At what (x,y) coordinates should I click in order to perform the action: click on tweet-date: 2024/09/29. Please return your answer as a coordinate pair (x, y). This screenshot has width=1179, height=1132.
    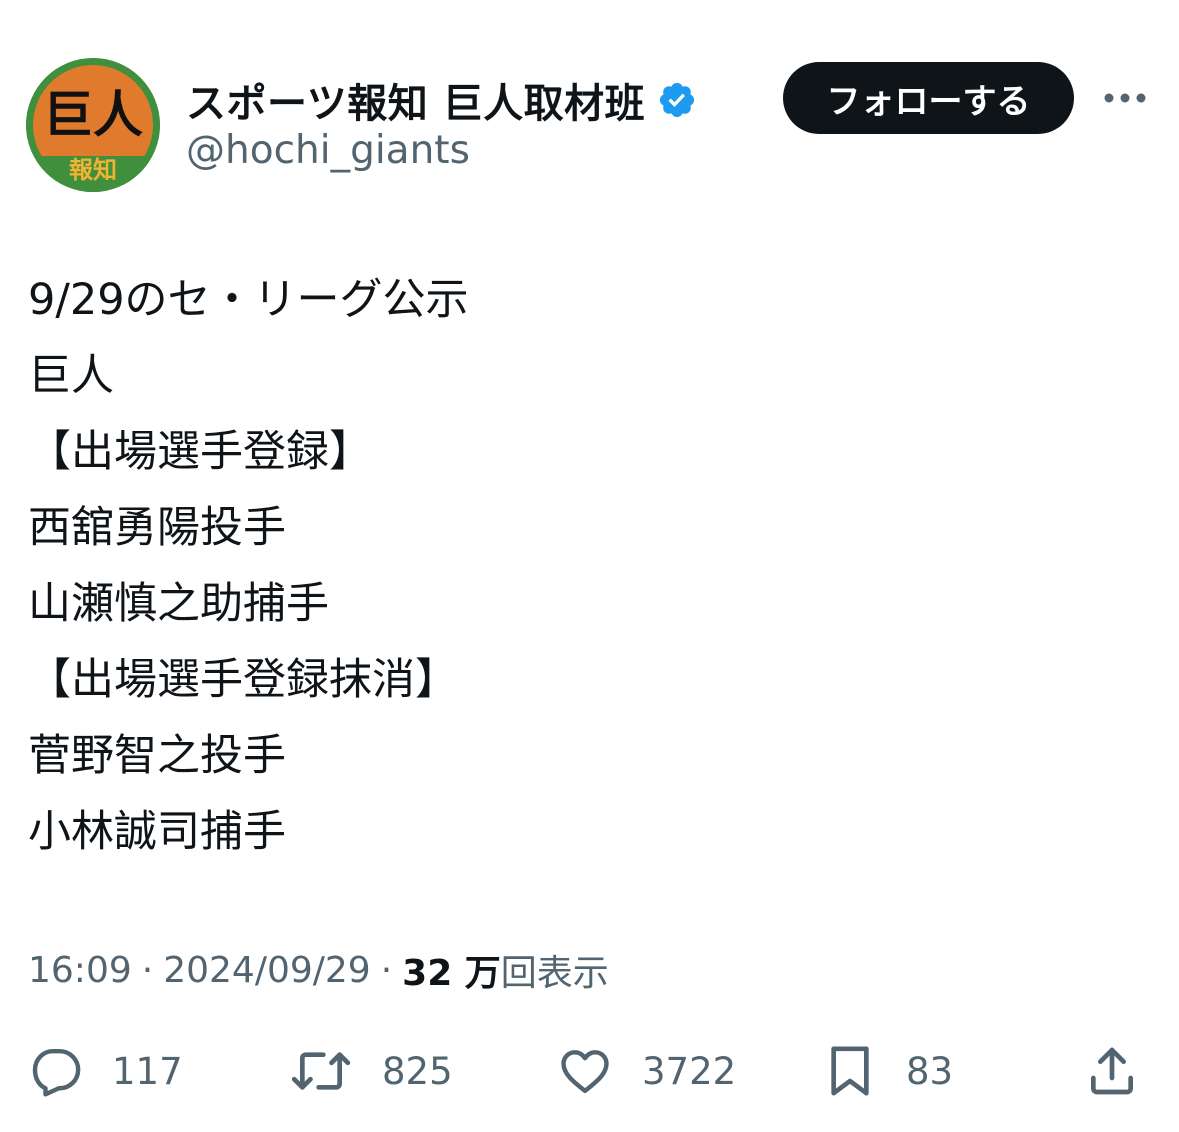
    Looking at the image, I should click on (267, 970).